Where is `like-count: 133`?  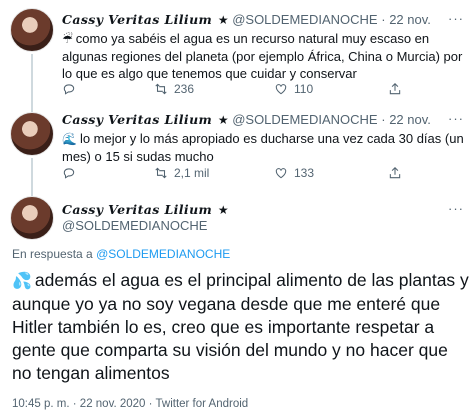 like-count: 133 is located at coordinates (304, 173).